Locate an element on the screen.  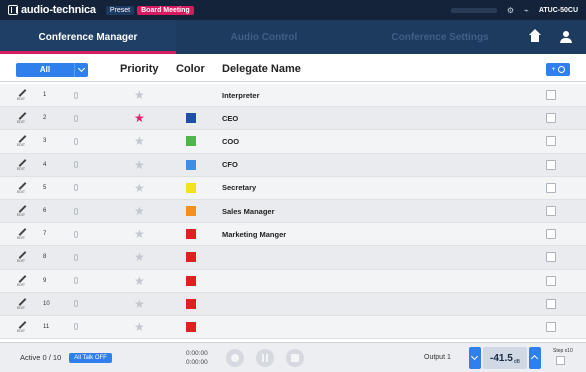
seat-number: 7 is located at coordinates (45, 234).